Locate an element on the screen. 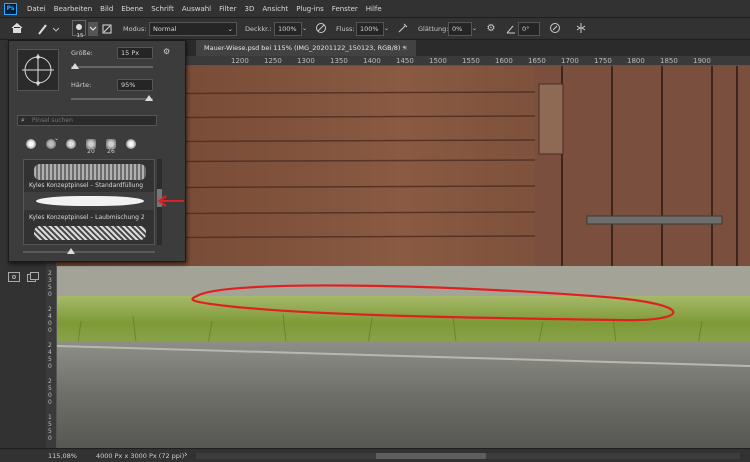  horizontal-scrollbar is located at coordinates (468, 456).